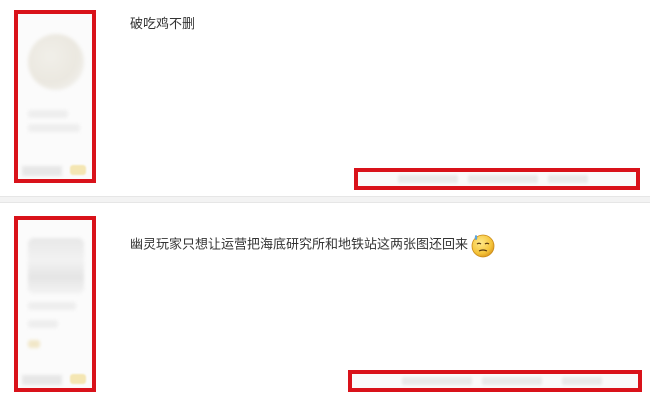 The height and width of the screenshot is (403, 650). I want to click on post-2-content: 幽灵玩家只想让运营把海底研究所和地铁站这两张图还回来, so click(313, 245).